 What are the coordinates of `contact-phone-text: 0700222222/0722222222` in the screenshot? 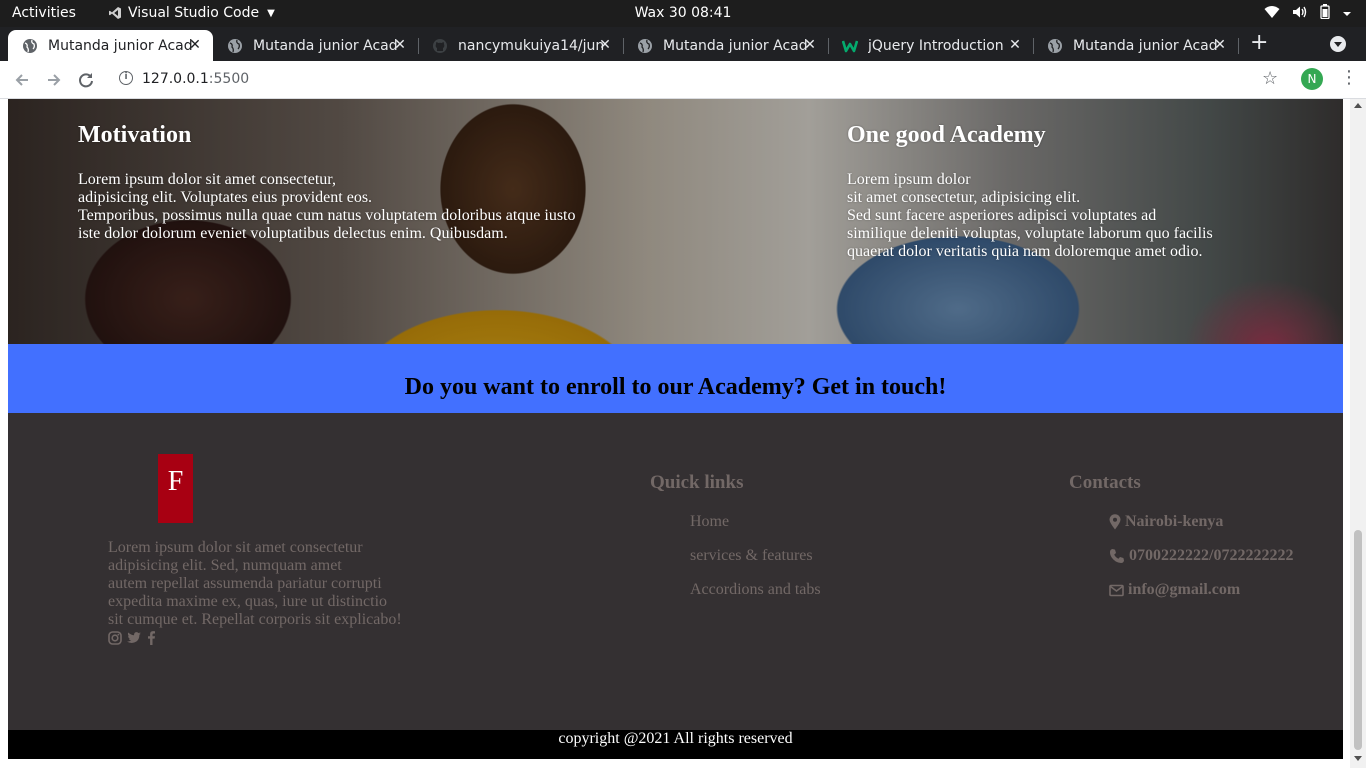 It's located at (1211, 555).